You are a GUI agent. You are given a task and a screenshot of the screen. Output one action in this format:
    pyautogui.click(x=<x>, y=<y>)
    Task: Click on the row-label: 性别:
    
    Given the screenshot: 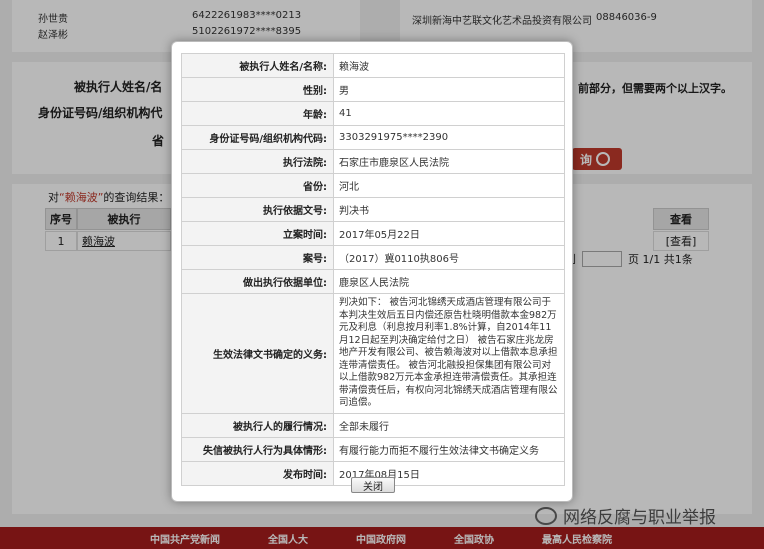 What is the action you would take?
    pyautogui.click(x=257, y=89)
    